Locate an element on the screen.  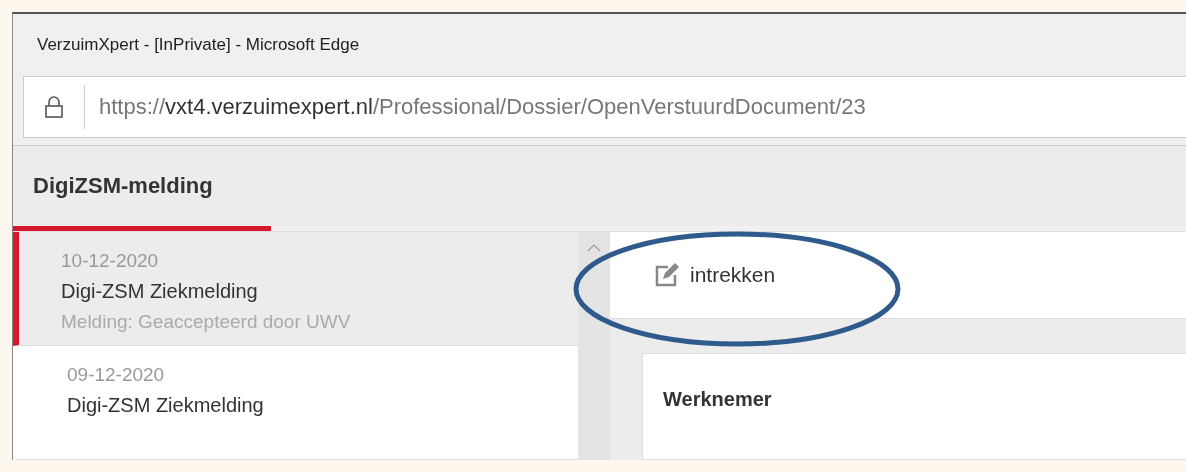
item-status: Melding: Geaccepteerd door UWV is located at coordinates (206, 322).